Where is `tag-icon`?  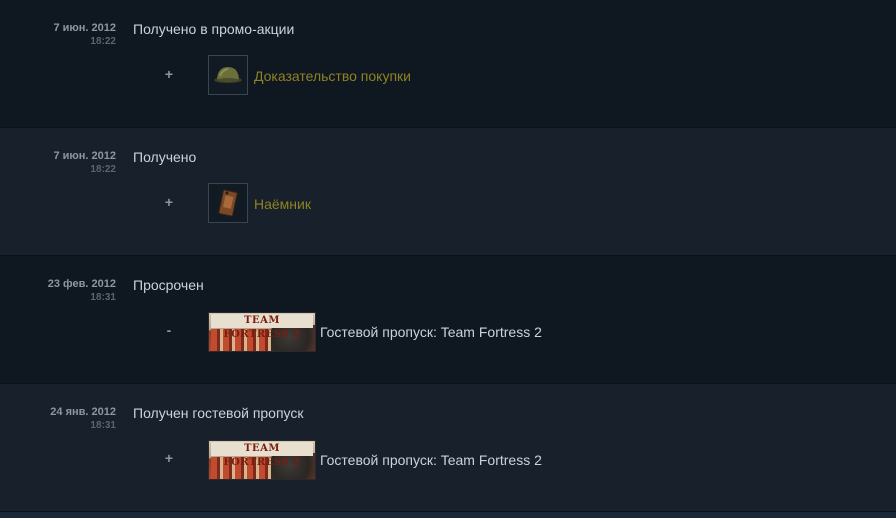 tag-icon is located at coordinates (228, 203).